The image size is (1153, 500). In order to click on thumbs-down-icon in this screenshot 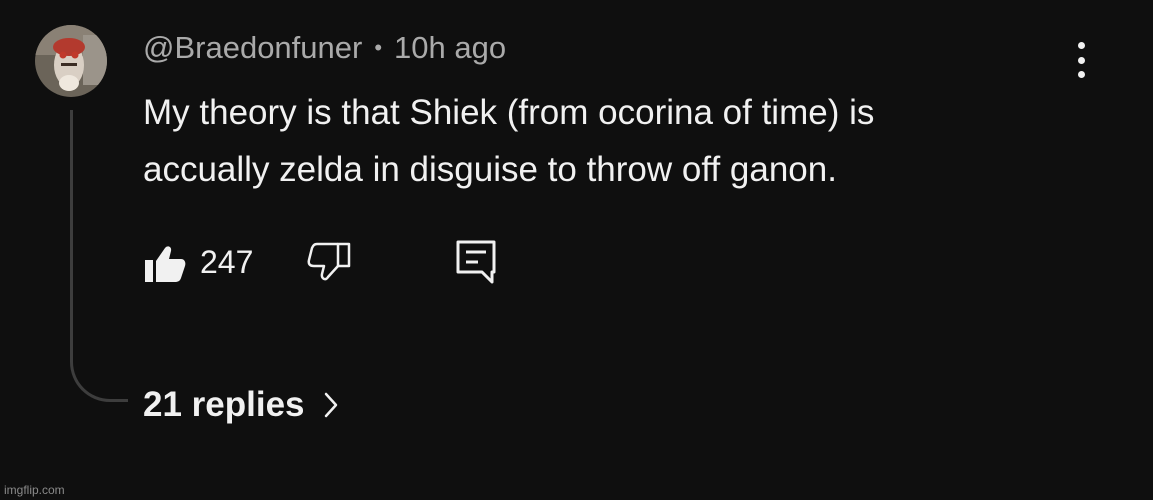, I will do `click(329, 261)`.